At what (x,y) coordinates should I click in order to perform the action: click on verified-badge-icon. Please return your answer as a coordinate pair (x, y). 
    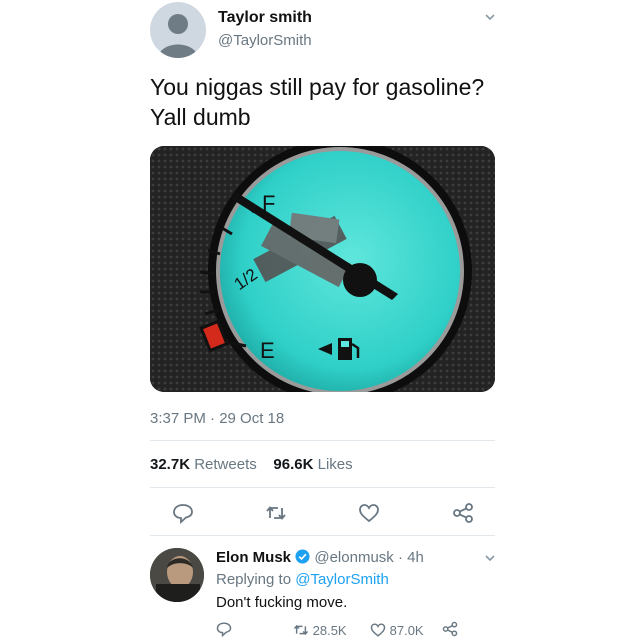
    Looking at the image, I should click on (302, 556).